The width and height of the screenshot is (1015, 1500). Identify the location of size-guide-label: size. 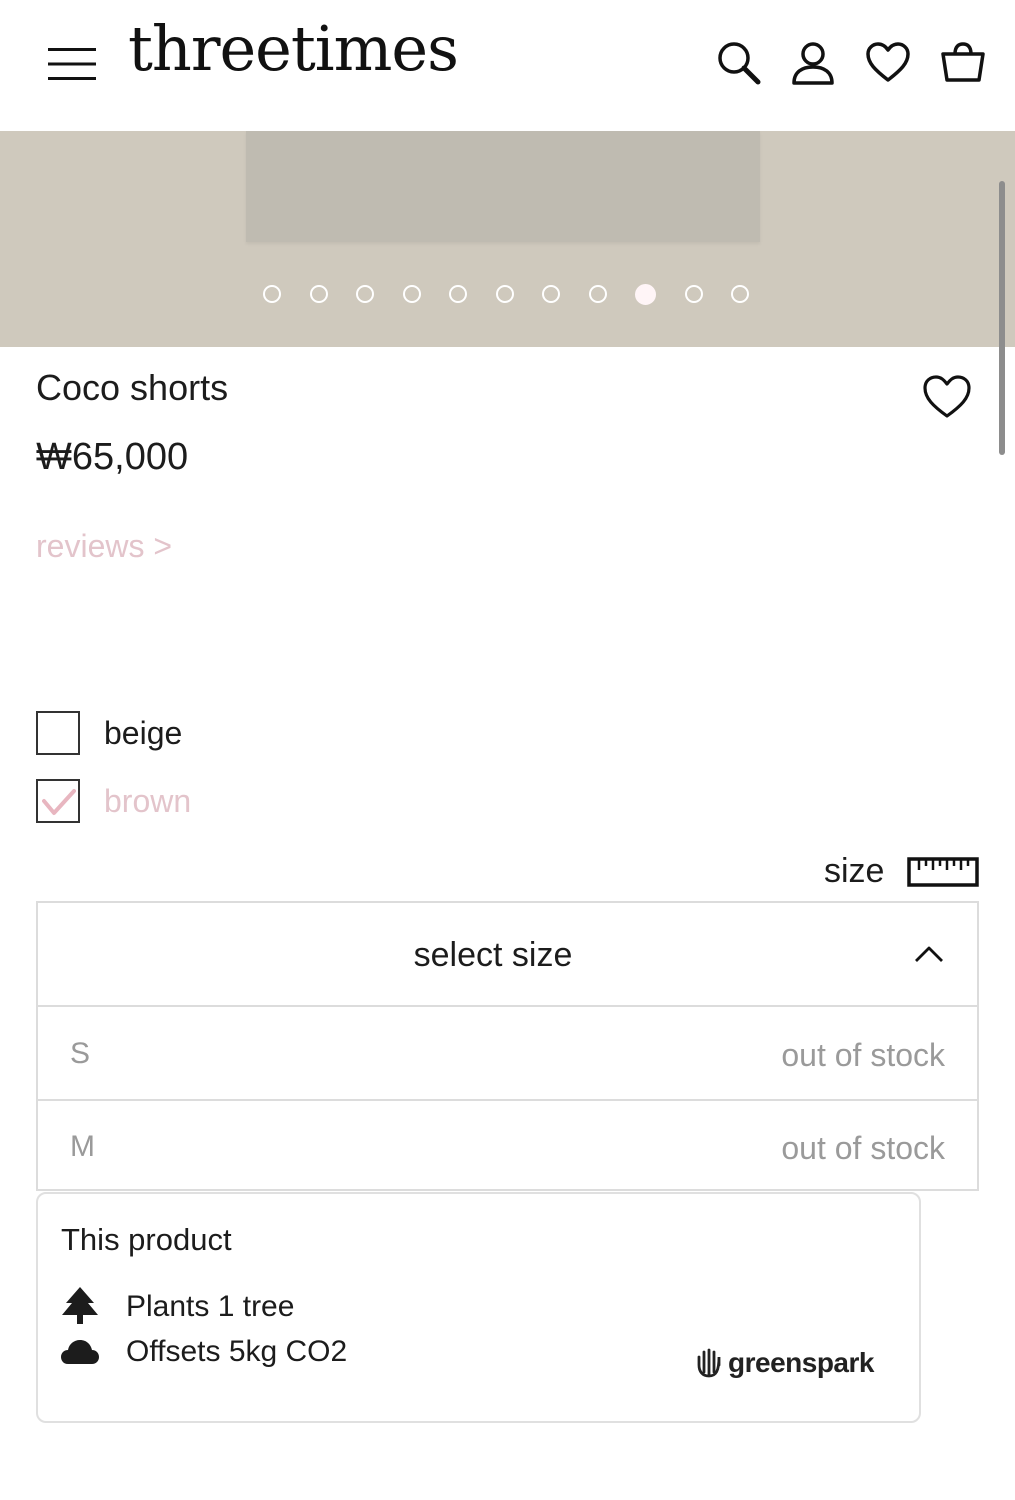
(854, 871).